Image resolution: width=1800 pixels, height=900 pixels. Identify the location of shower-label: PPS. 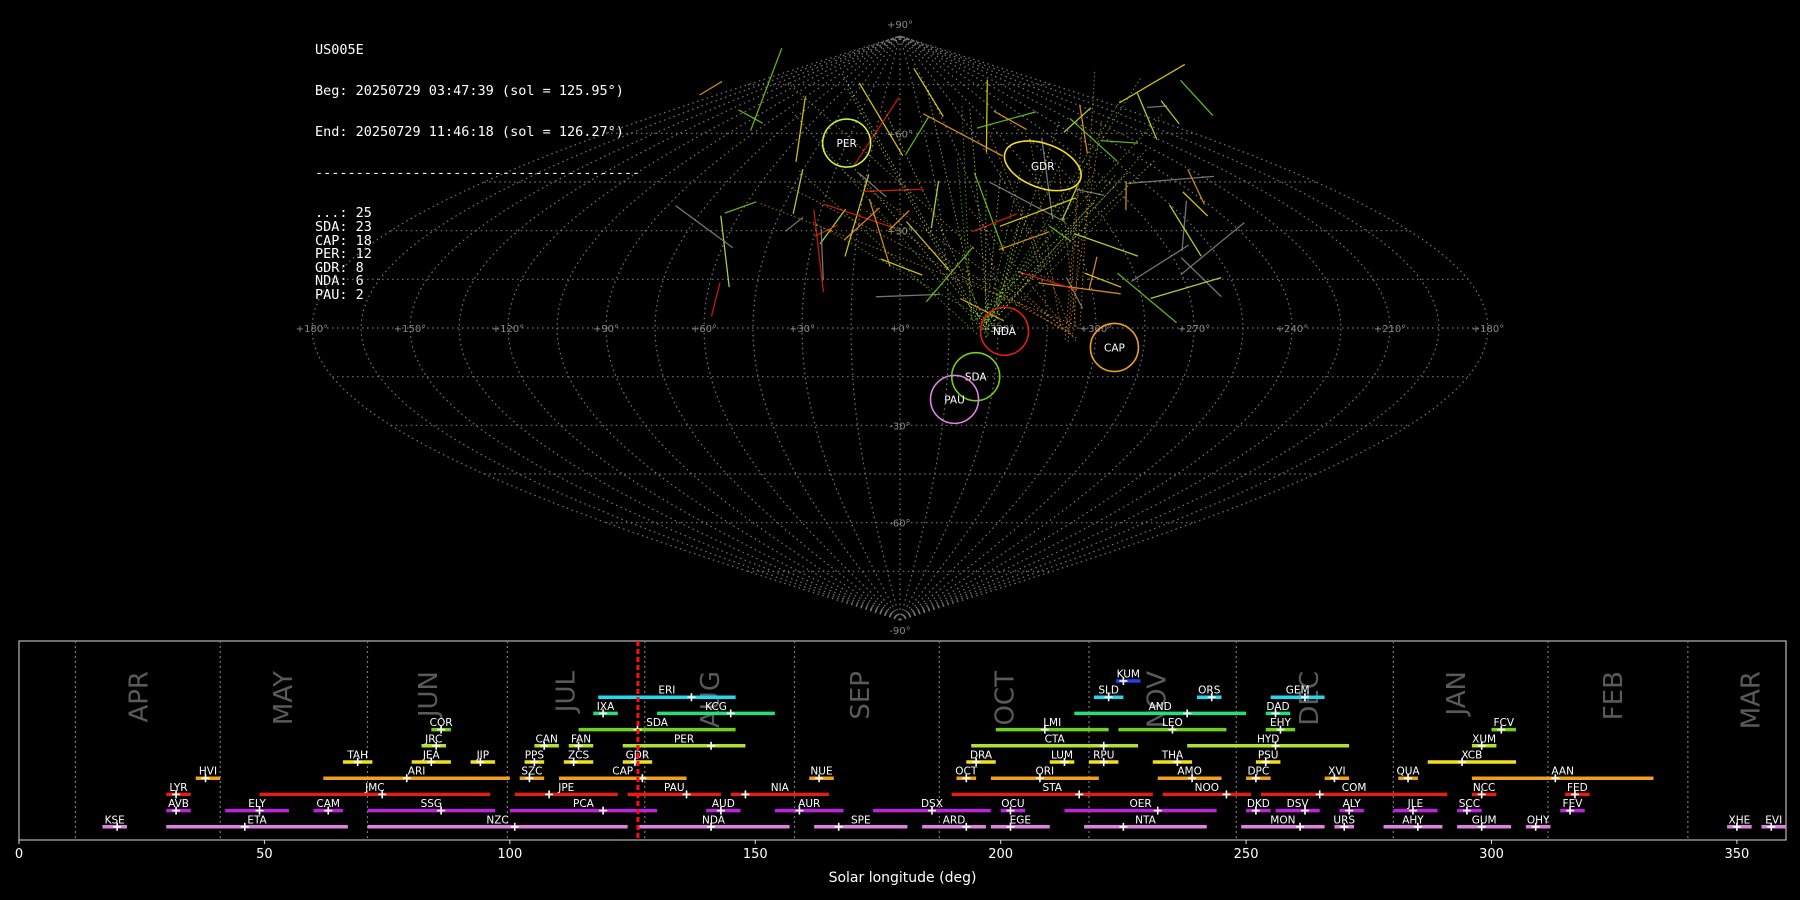
(535, 756).